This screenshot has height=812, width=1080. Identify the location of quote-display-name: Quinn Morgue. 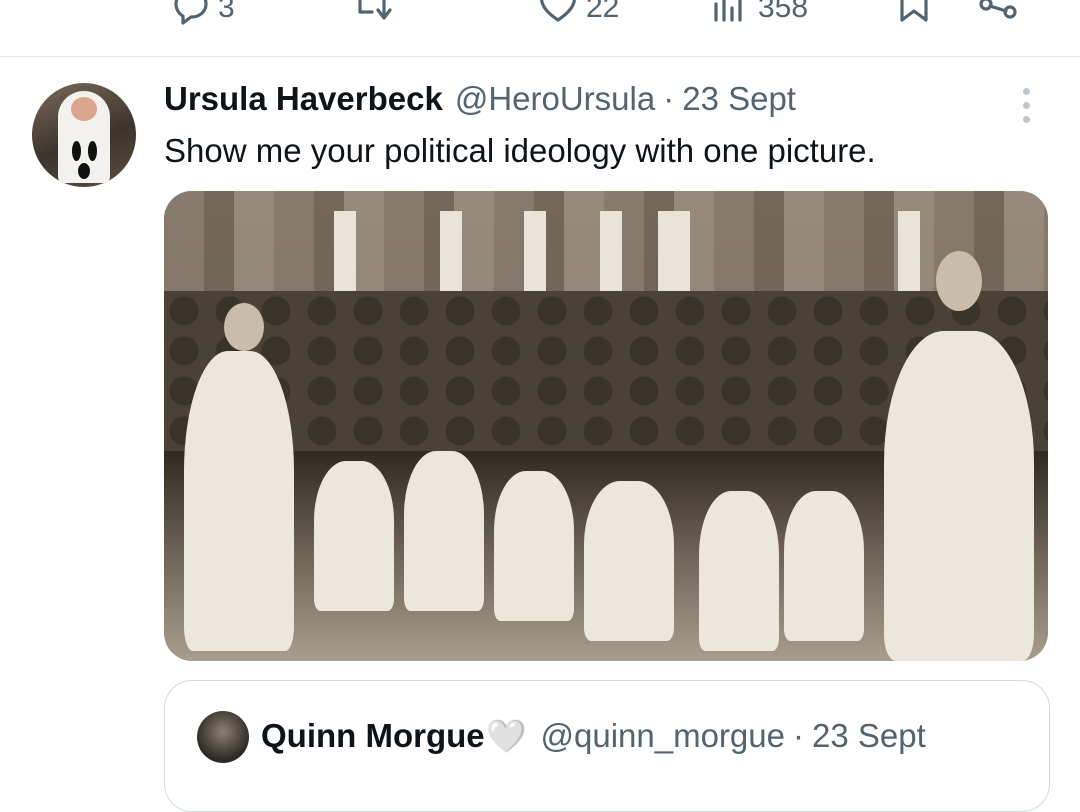
(373, 736).